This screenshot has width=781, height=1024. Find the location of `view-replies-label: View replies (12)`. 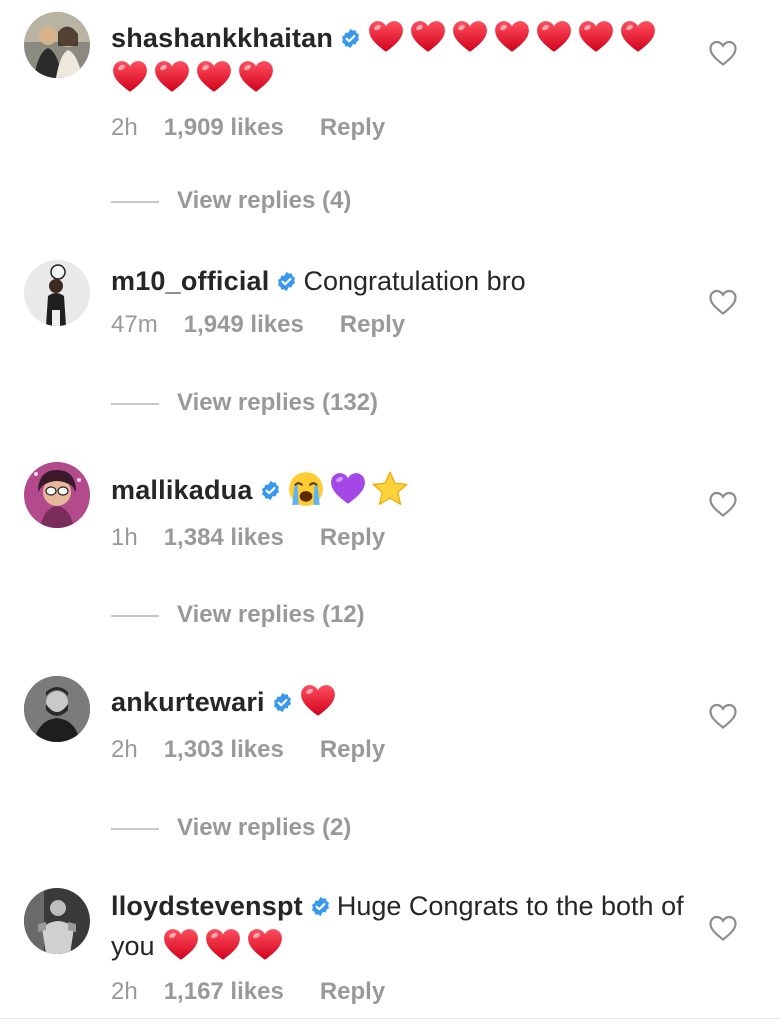

view-replies-label: View replies (12) is located at coordinates (271, 614).